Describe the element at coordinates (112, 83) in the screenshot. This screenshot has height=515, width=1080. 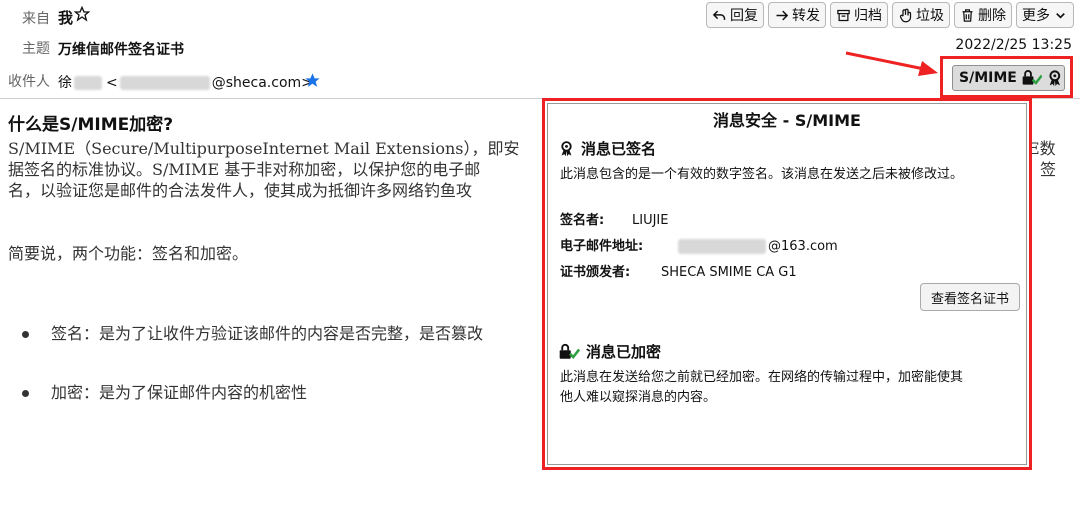
I see `to-email-prefix: <` at that location.